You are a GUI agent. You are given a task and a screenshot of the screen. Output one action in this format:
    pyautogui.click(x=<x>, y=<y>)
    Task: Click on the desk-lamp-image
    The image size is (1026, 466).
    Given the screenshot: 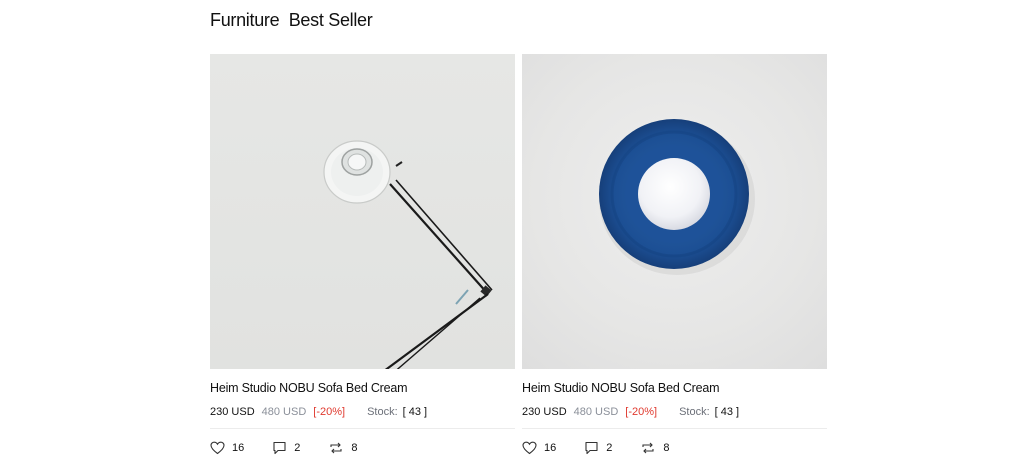 What is the action you would take?
    pyautogui.click(x=408, y=254)
    